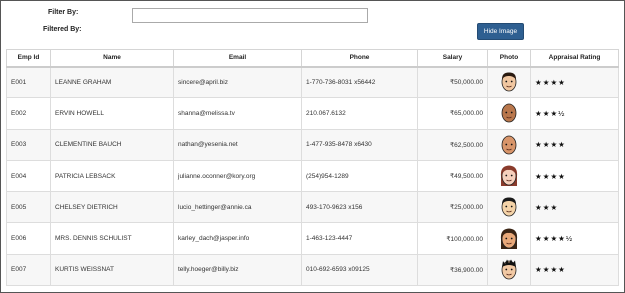 This screenshot has height=293, width=625. What do you see at coordinates (359, 82) in the screenshot?
I see `phone-cell: 1-770-736-8031 x56442` at bounding box center [359, 82].